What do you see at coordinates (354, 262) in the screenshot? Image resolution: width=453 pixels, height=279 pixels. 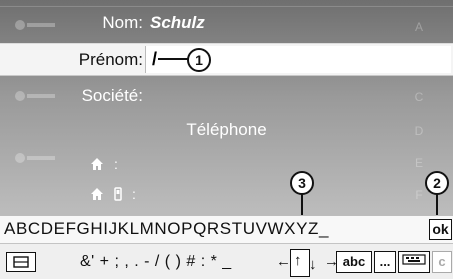 I see `abc-button: abc` at bounding box center [354, 262].